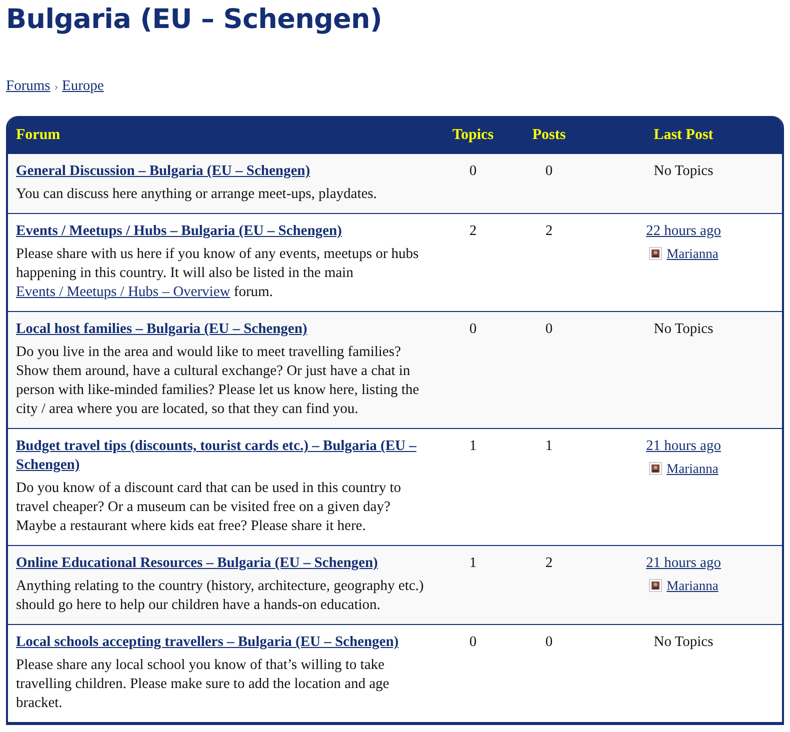 The height and width of the screenshot is (732, 790). I want to click on breadcrumb-link: Forums, so click(28, 86).